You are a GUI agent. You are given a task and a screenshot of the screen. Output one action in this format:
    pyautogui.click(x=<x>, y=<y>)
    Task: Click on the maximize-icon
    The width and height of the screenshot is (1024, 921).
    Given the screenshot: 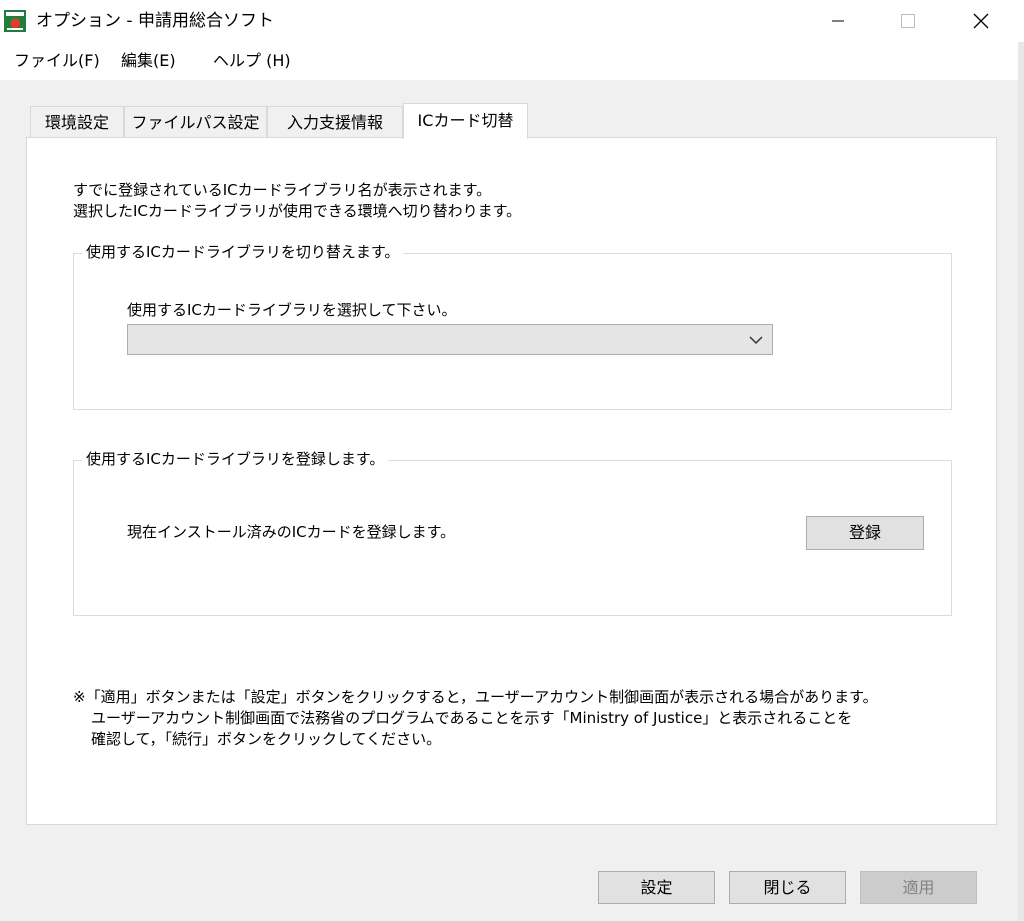 What is the action you would take?
    pyautogui.click(x=908, y=21)
    